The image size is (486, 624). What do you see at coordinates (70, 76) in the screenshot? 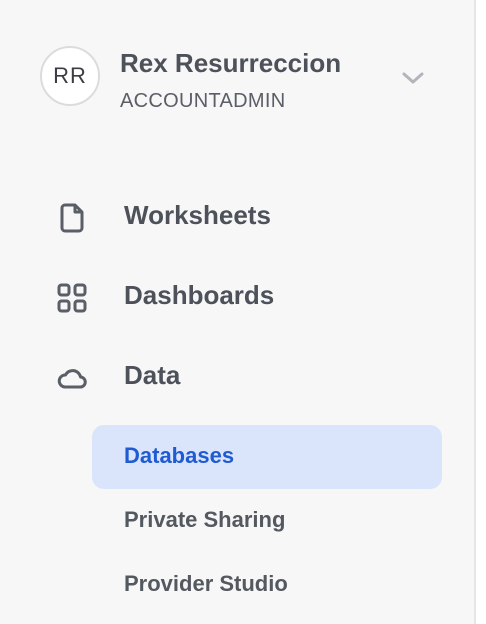
I see `avatar: RR` at bounding box center [70, 76].